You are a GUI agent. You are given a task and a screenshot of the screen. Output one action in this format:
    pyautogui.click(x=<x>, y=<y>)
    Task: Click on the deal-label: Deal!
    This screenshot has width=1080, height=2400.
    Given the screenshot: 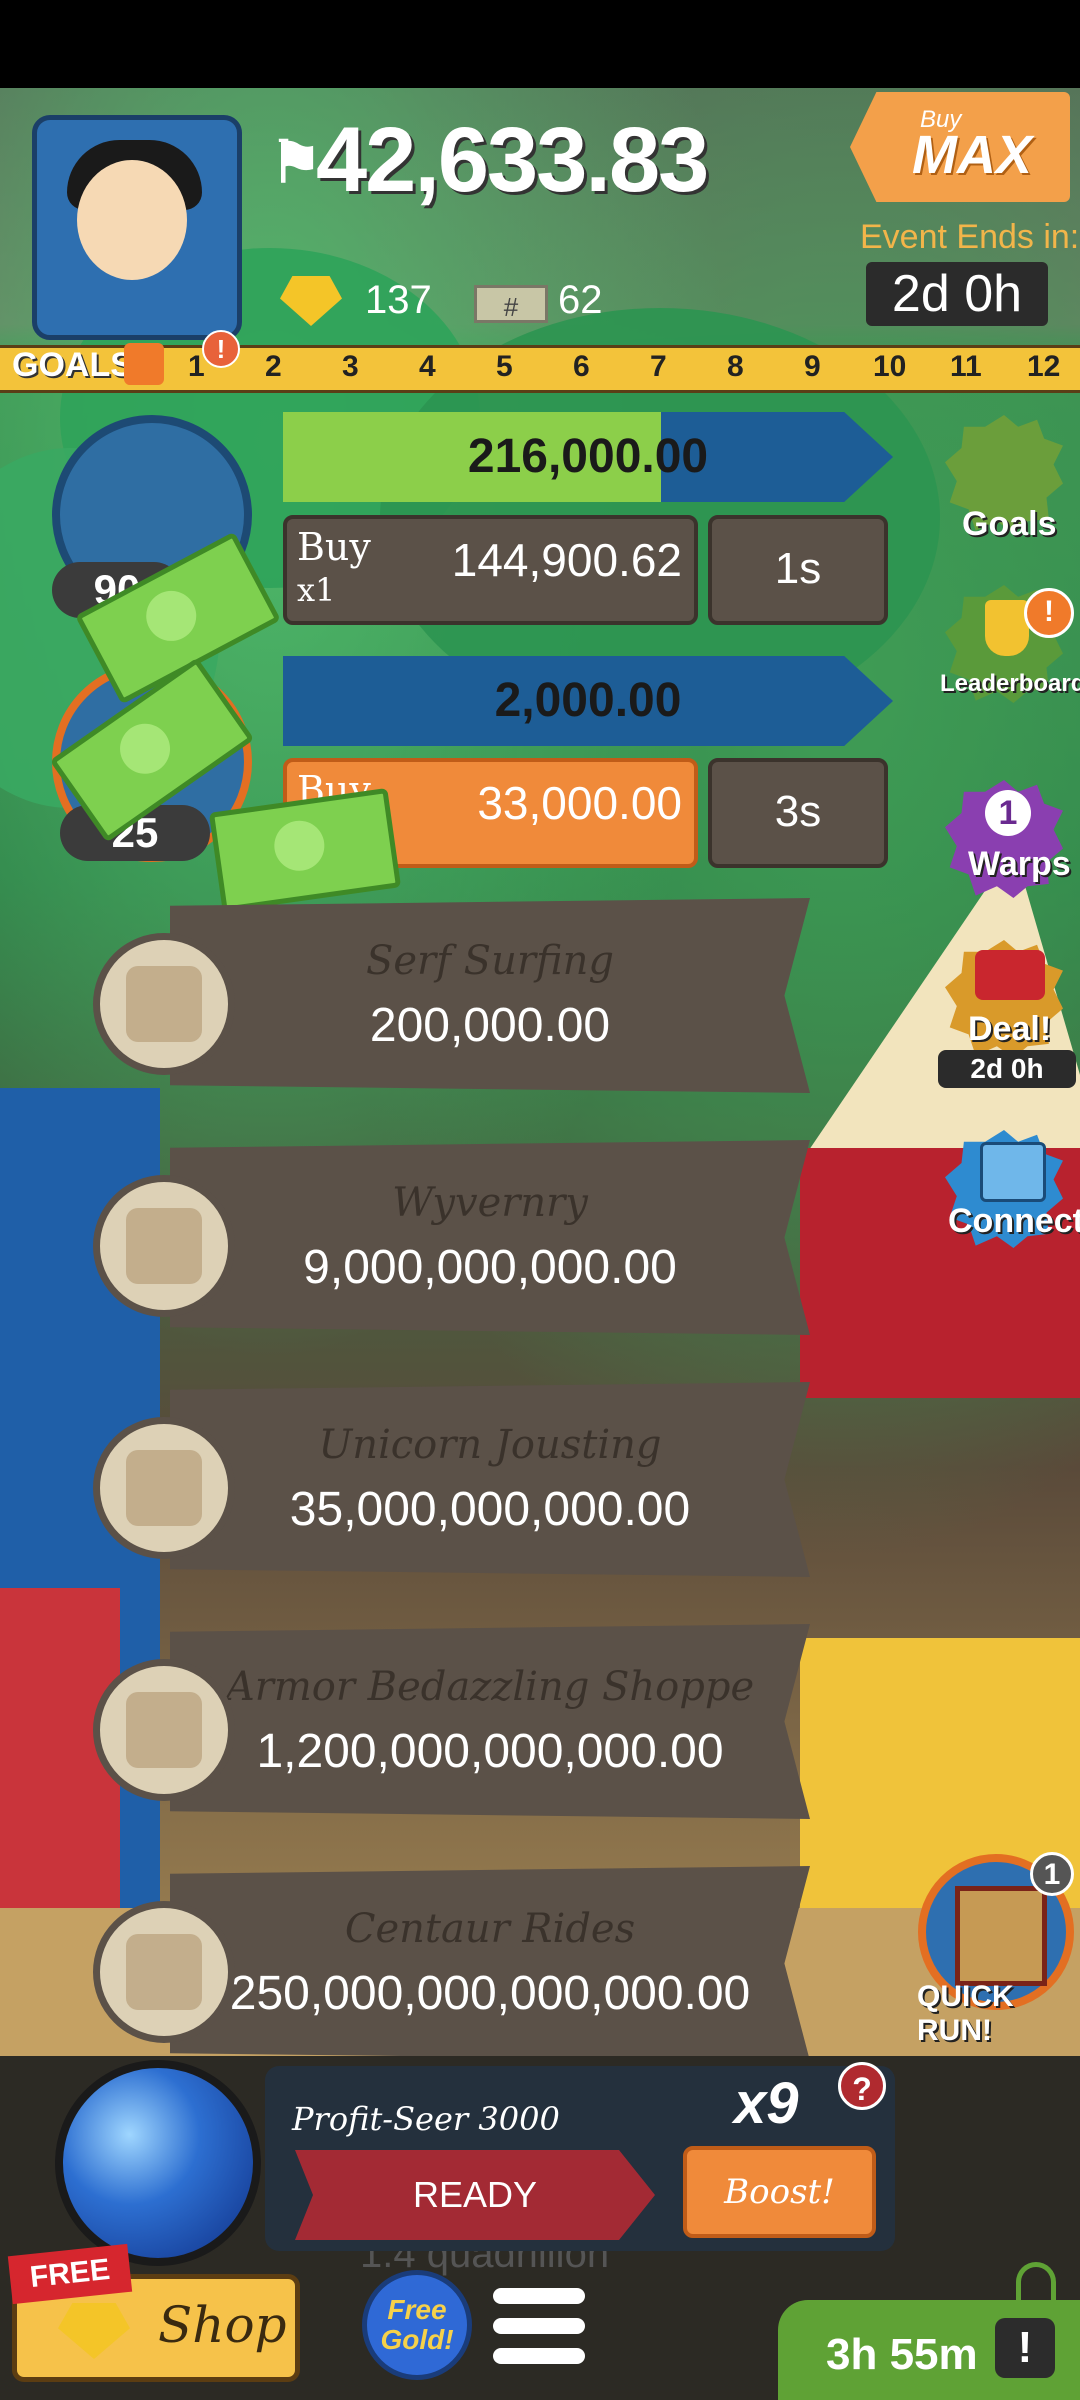 What is the action you would take?
    pyautogui.click(x=1010, y=1029)
    